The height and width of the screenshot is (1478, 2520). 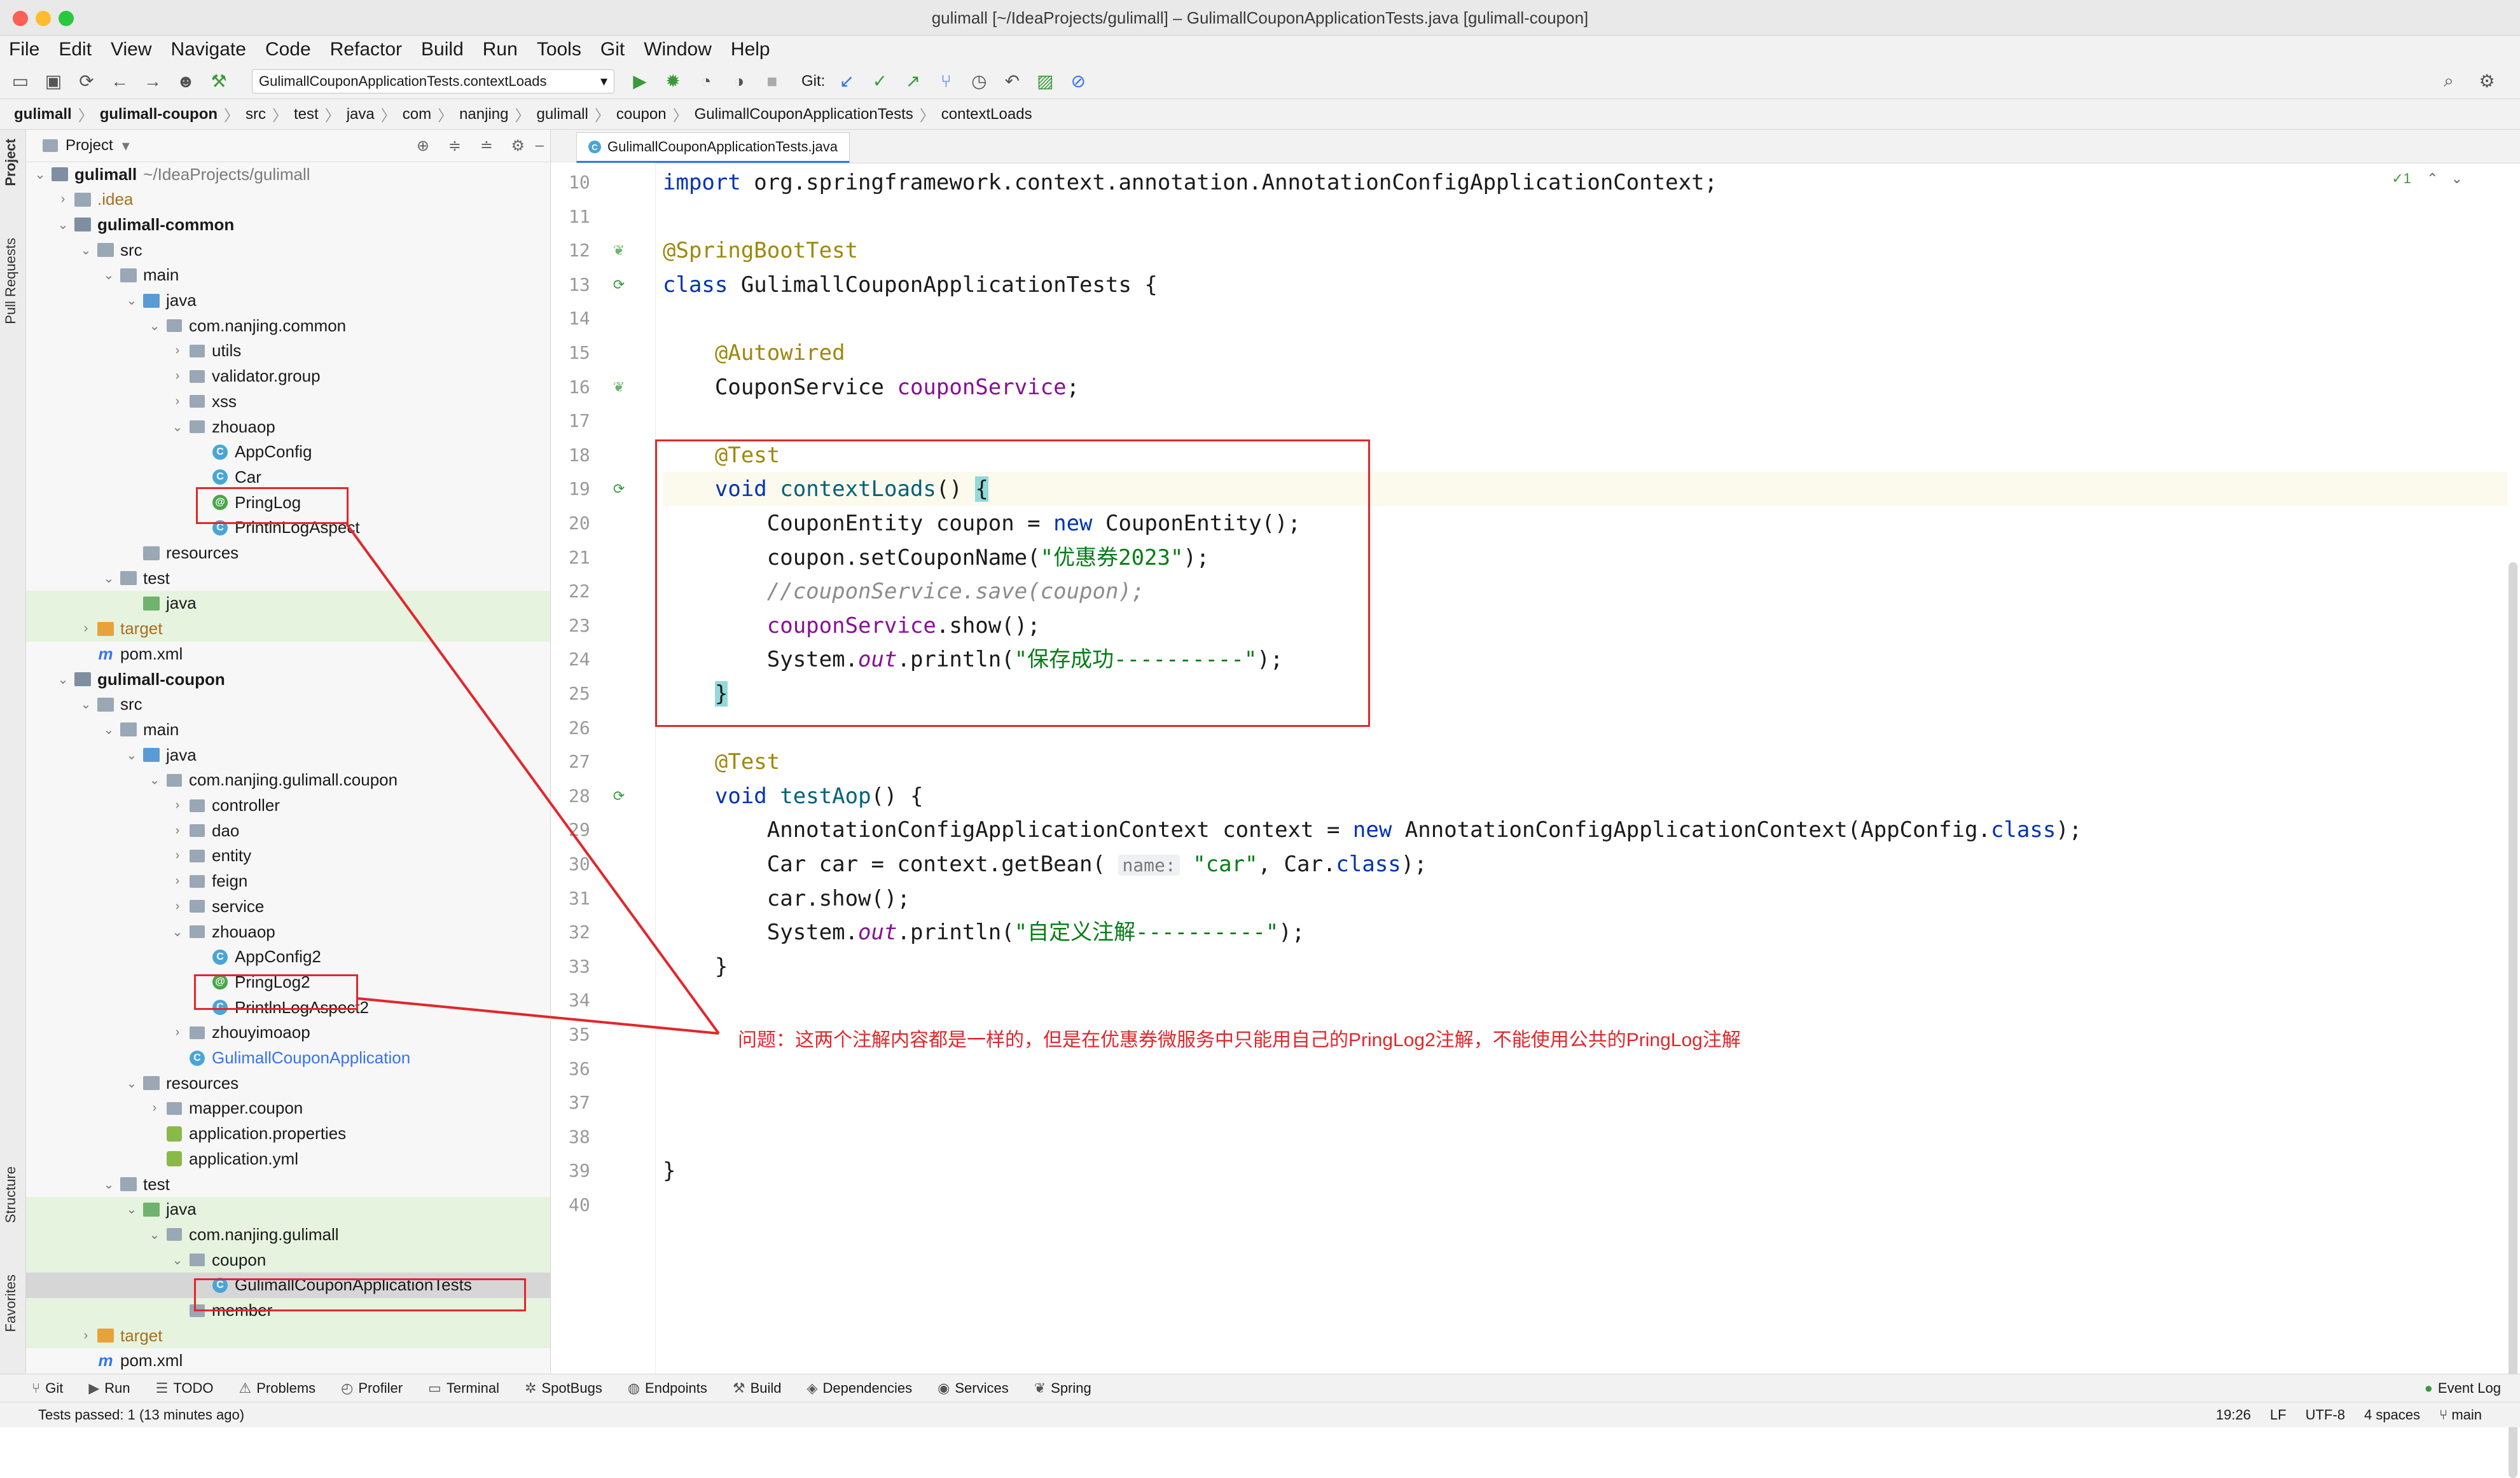 I want to click on tool-window-label: Terminal, so click(x=472, y=1387).